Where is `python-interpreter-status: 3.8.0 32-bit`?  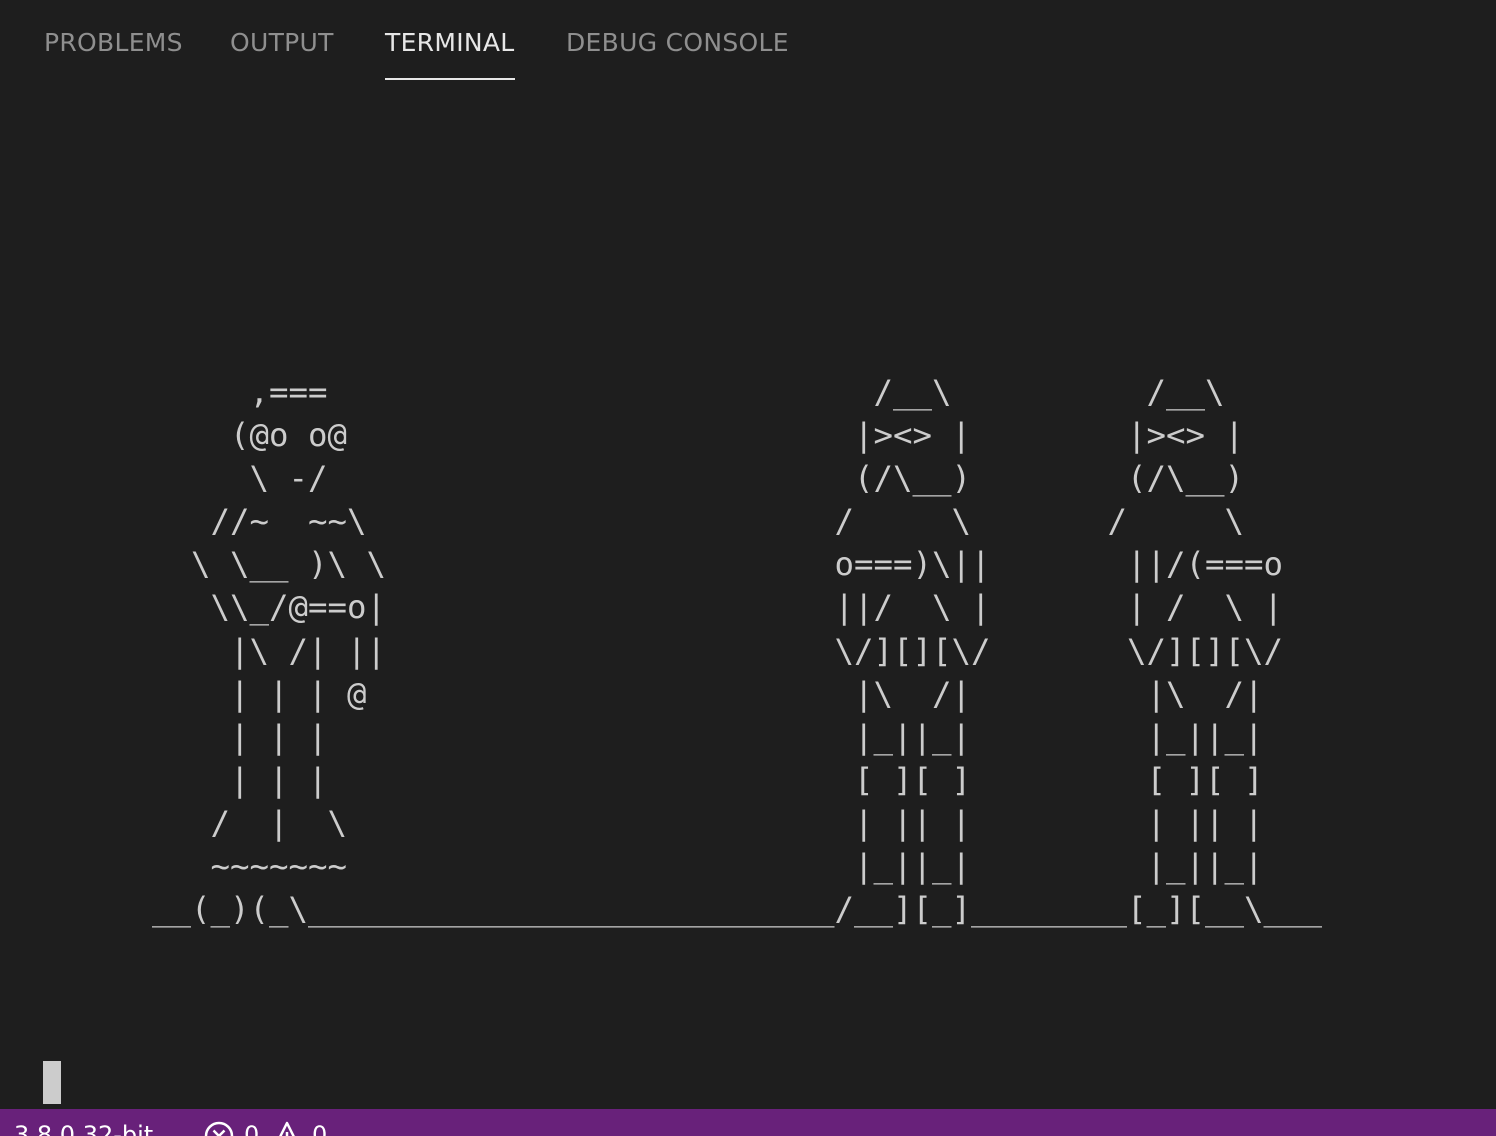 python-interpreter-status: 3.8.0 32-bit is located at coordinates (83, 1128).